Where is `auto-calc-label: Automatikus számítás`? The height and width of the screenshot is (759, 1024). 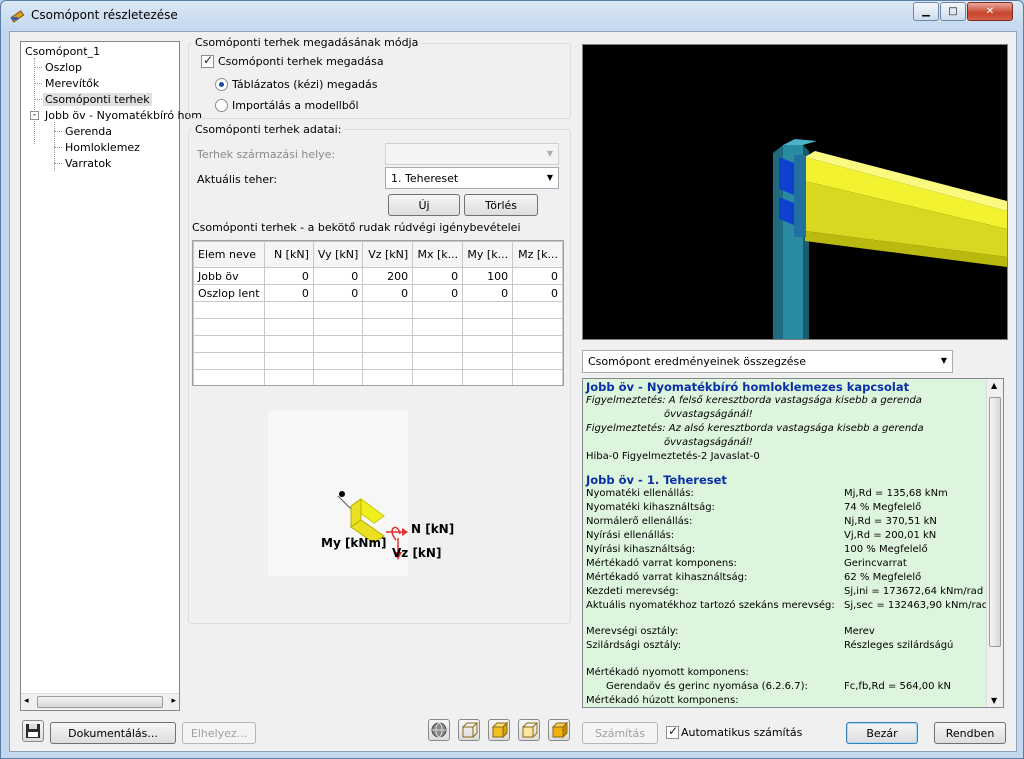 auto-calc-label: Automatikus számítás is located at coordinates (741, 732).